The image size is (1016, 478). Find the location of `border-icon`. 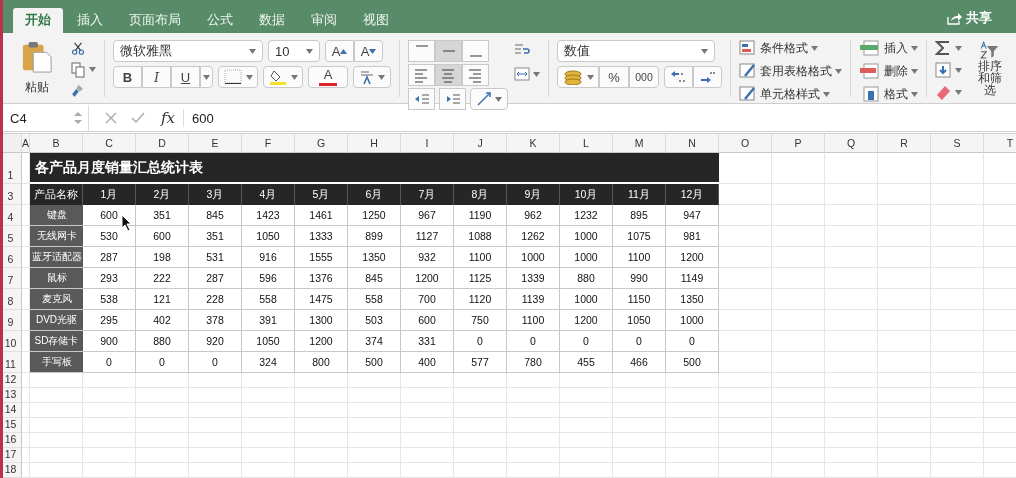

border-icon is located at coordinates (232, 77).